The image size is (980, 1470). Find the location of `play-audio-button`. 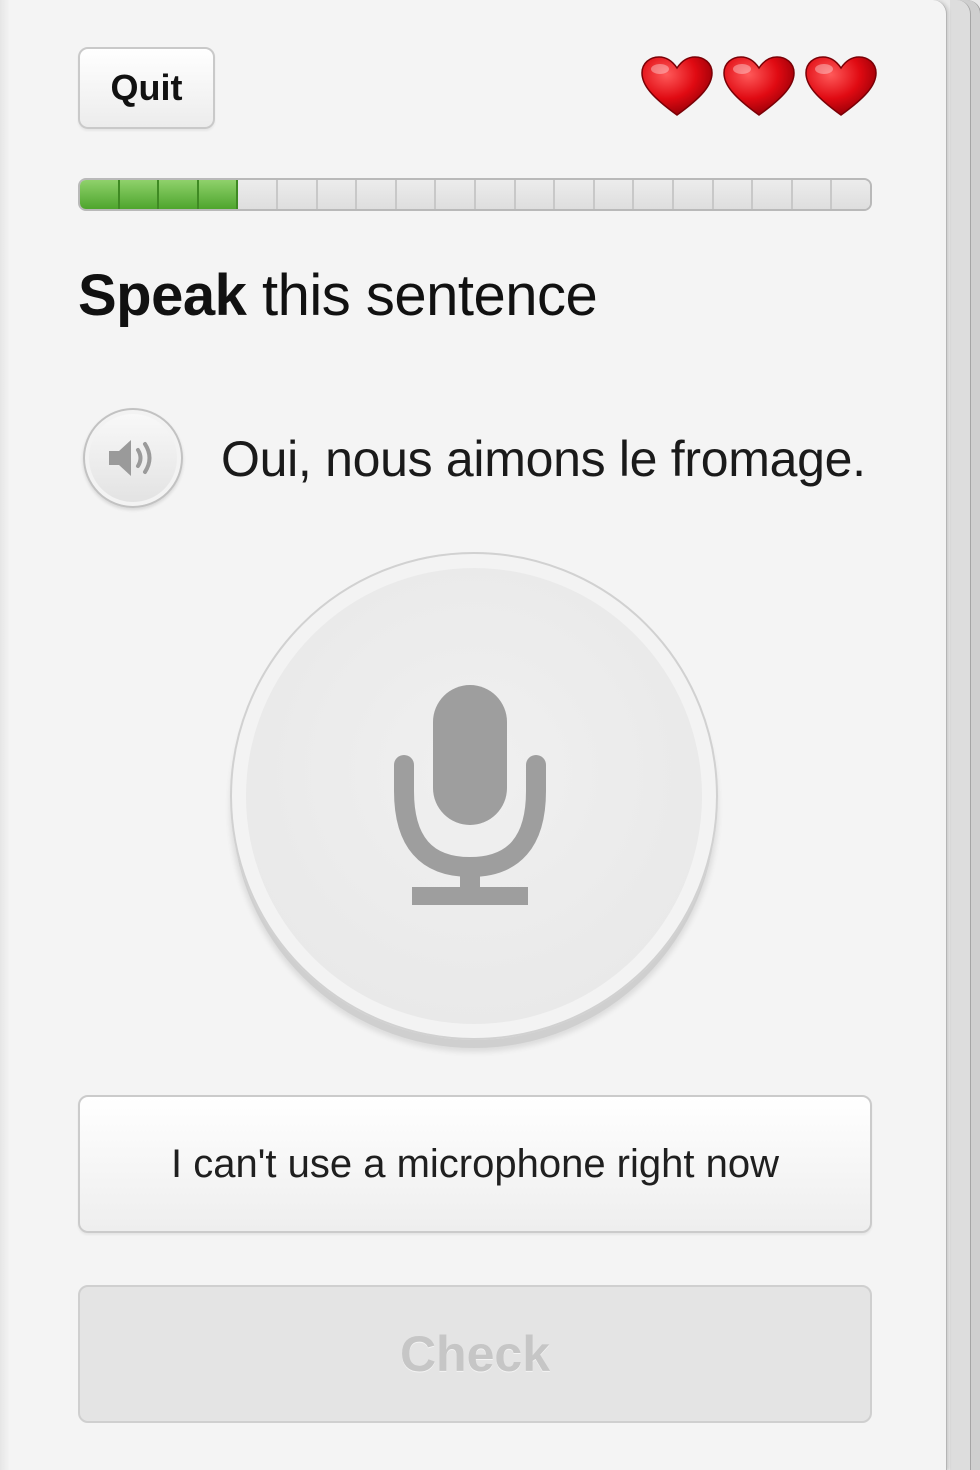

play-audio-button is located at coordinates (133, 458).